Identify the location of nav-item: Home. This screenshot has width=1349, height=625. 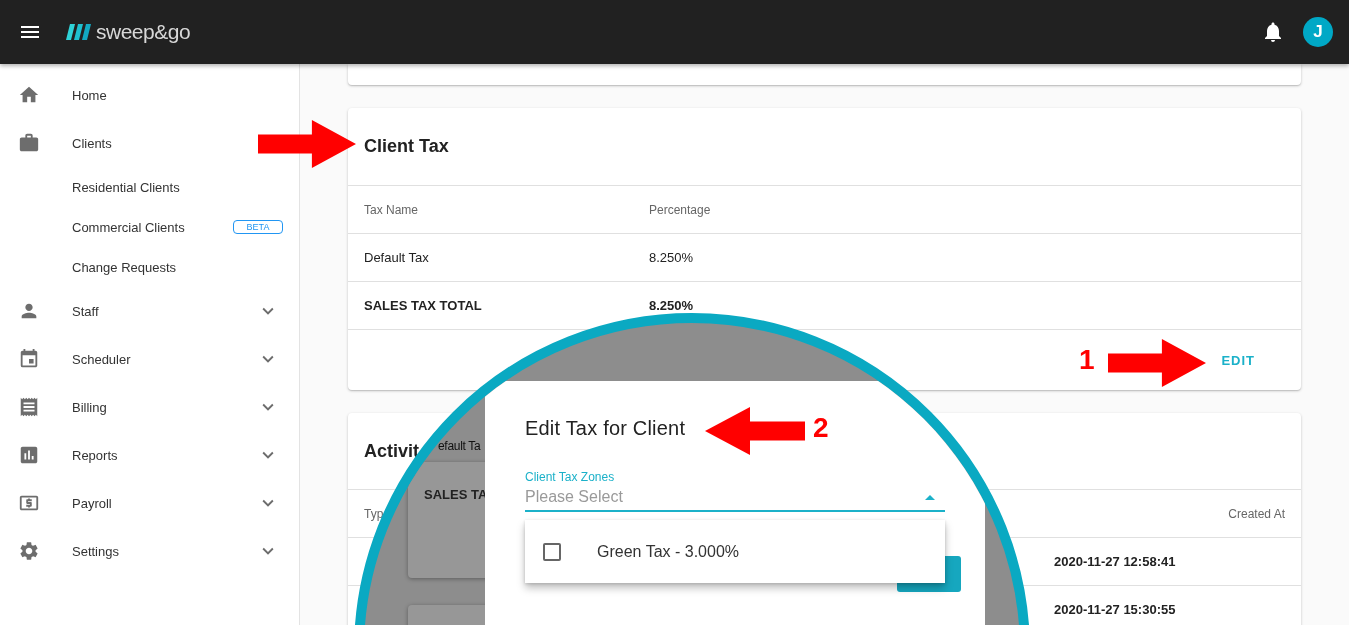
(62, 95).